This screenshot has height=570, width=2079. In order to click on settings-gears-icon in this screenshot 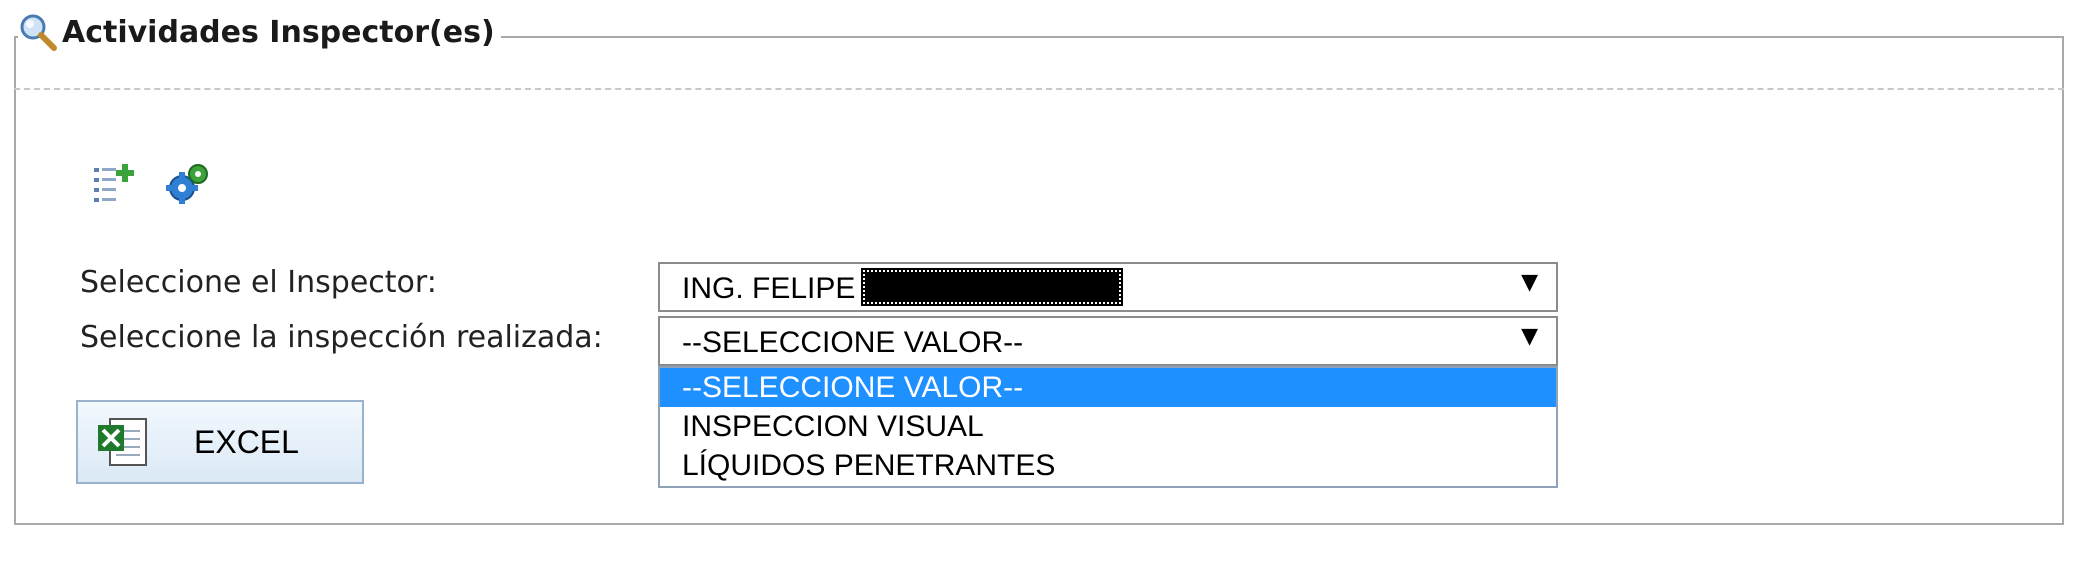, I will do `click(188, 184)`.